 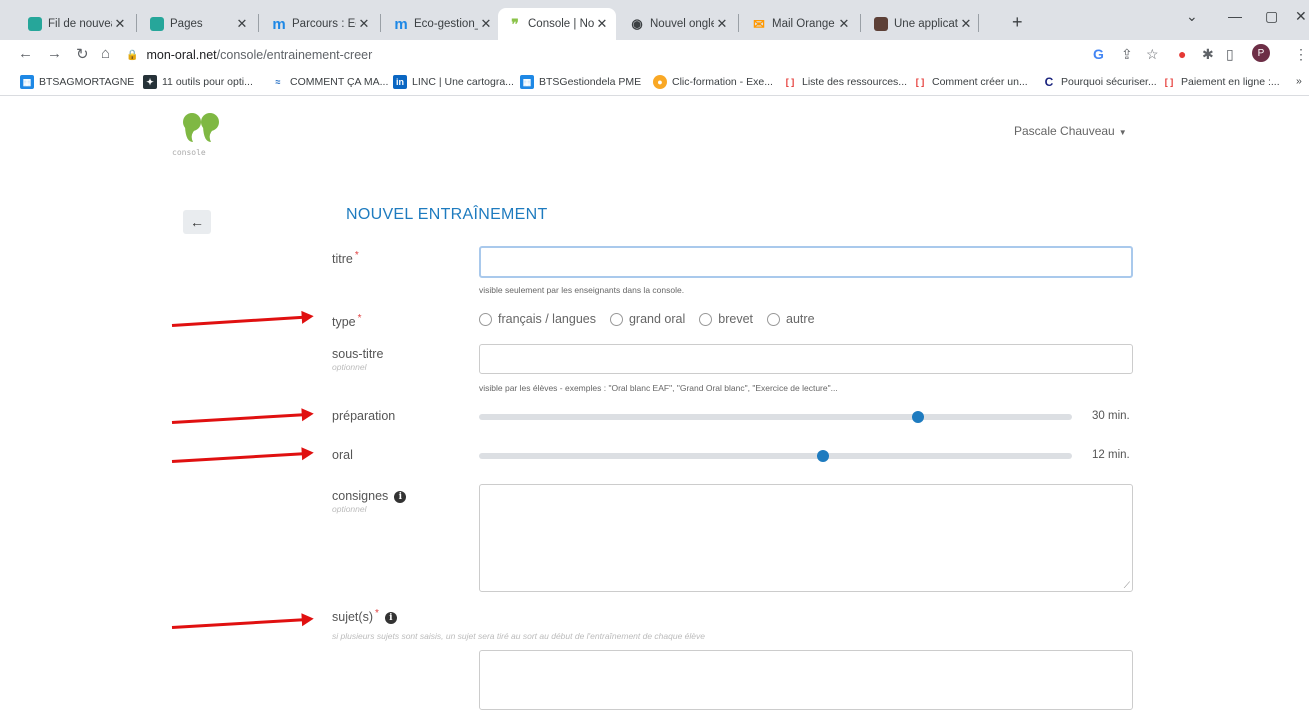 What do you see at coordinates (557, 24) in the screenshot?
I see `tab-console: ❞ Console | Nou ✕` at bounding box center [557, 24].